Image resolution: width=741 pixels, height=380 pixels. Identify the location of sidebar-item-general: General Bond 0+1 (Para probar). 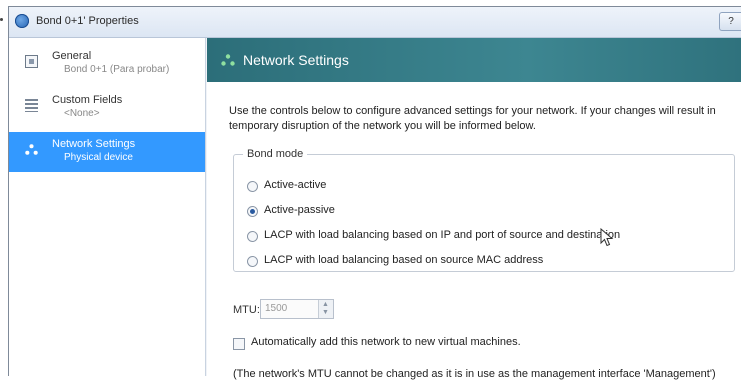
(107, 64).